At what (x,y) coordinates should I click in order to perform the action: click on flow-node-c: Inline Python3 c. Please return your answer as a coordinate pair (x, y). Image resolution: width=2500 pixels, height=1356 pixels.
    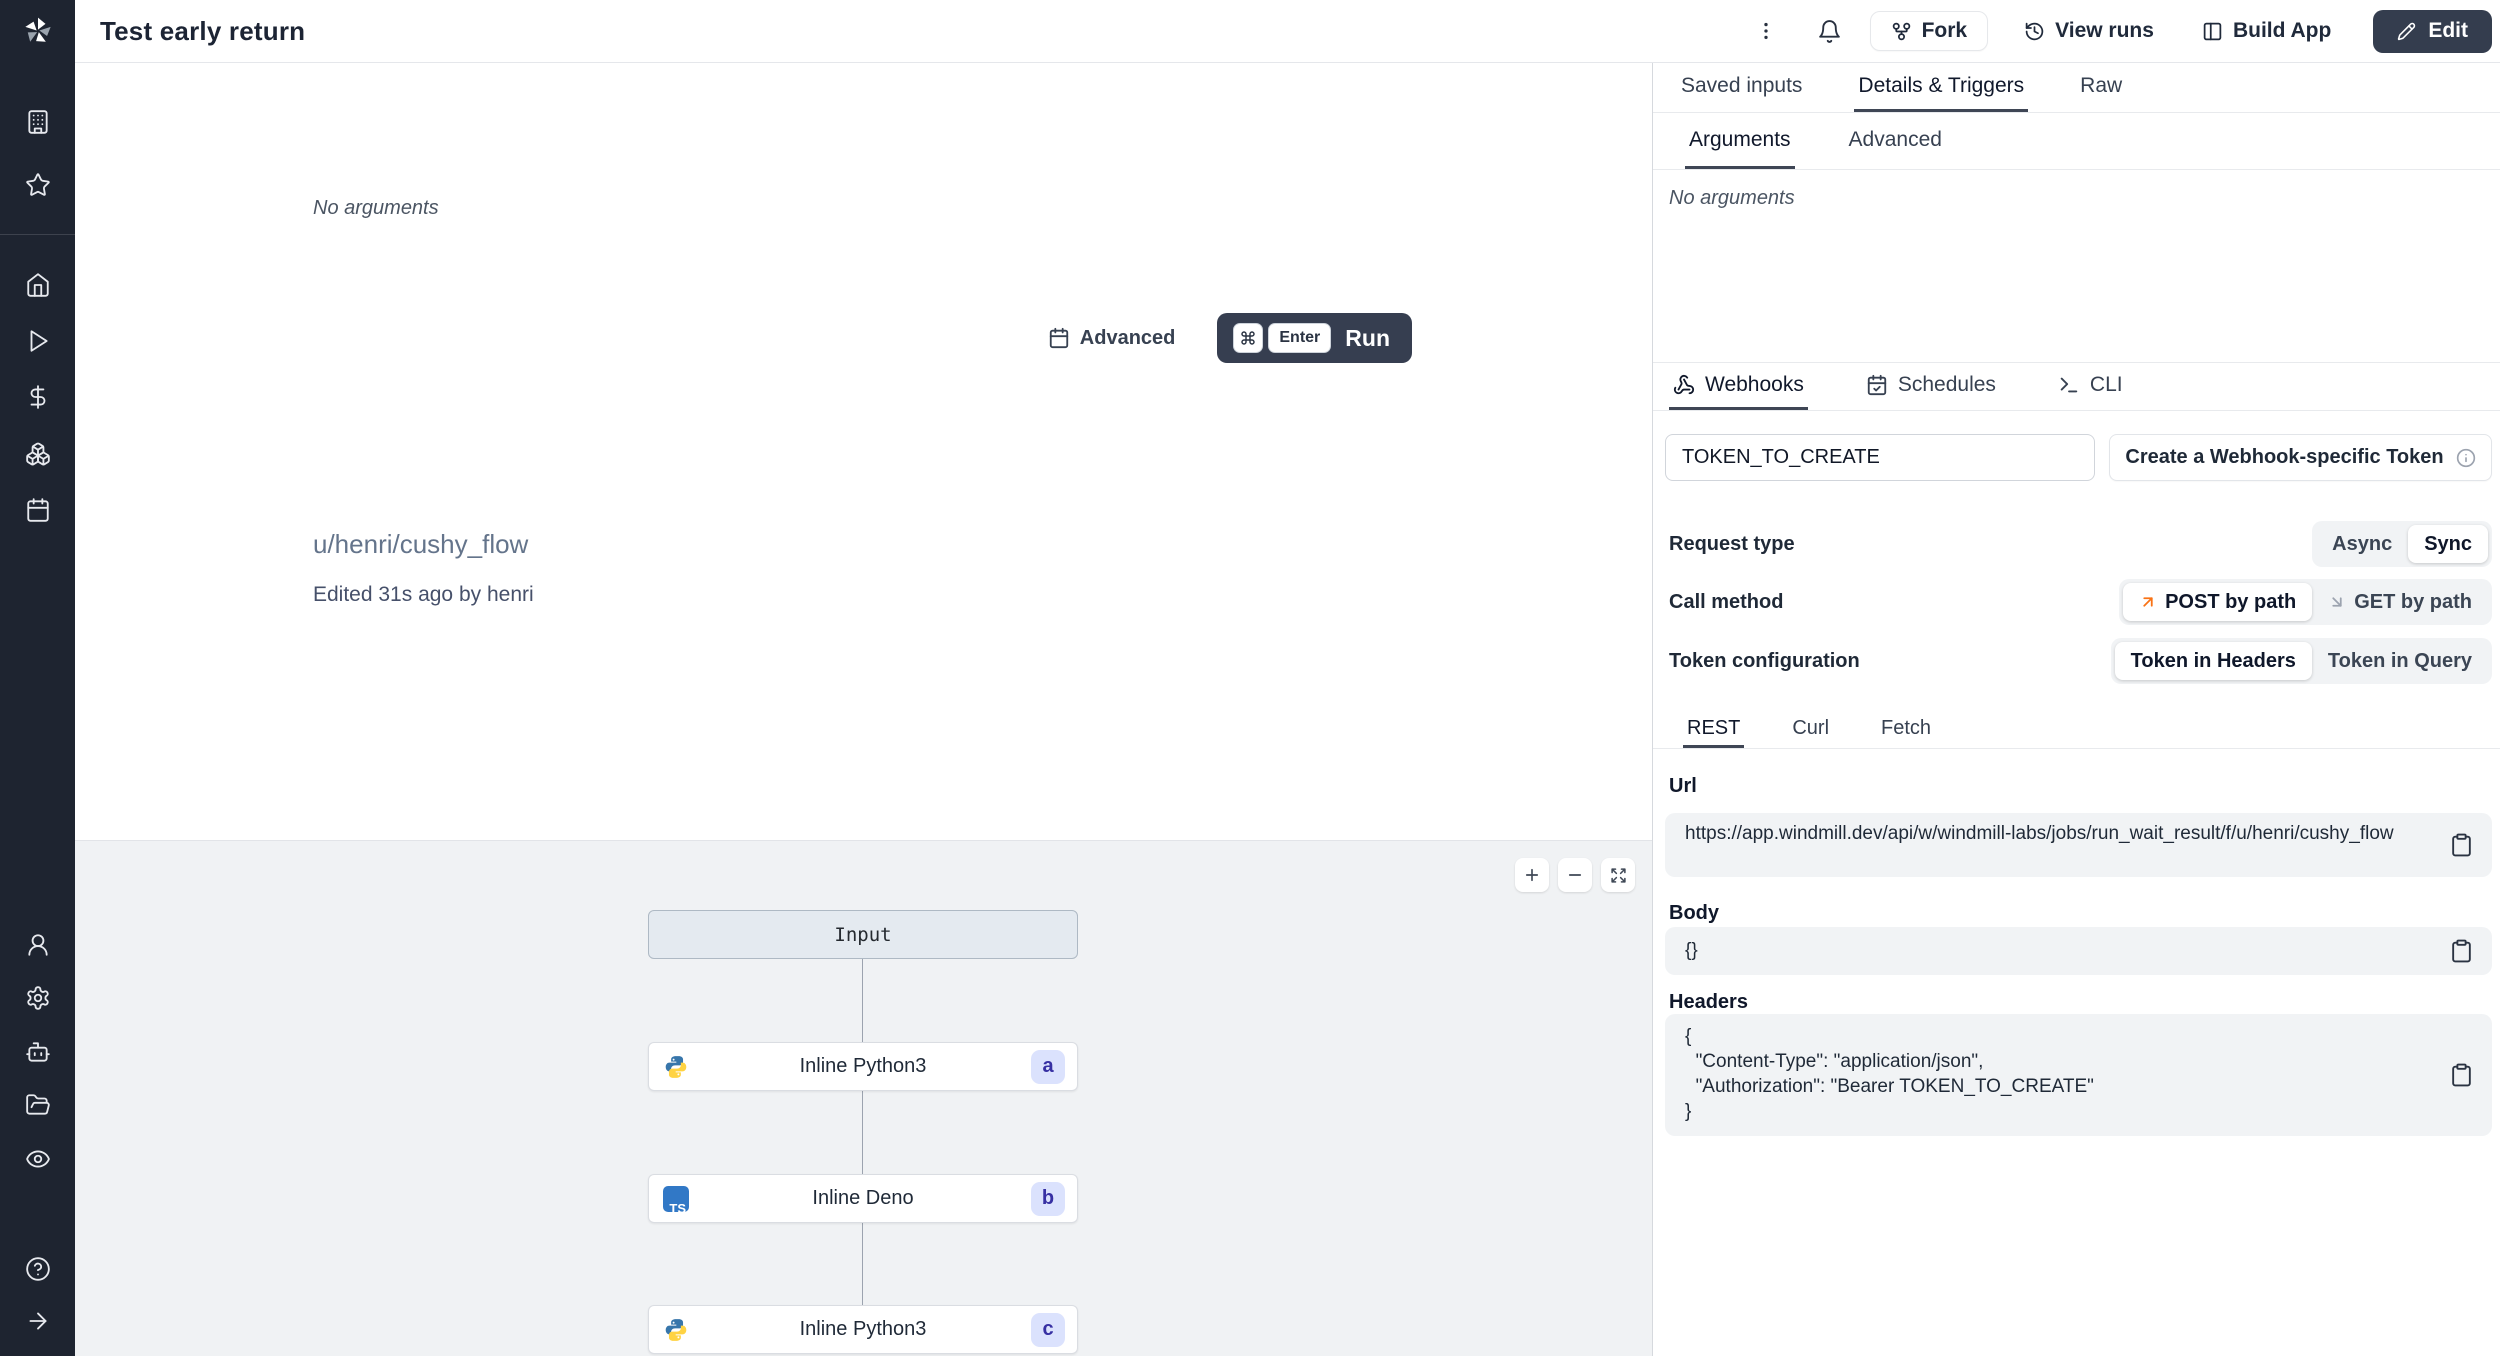
    Looking at the image, I should click on (863, 1329).